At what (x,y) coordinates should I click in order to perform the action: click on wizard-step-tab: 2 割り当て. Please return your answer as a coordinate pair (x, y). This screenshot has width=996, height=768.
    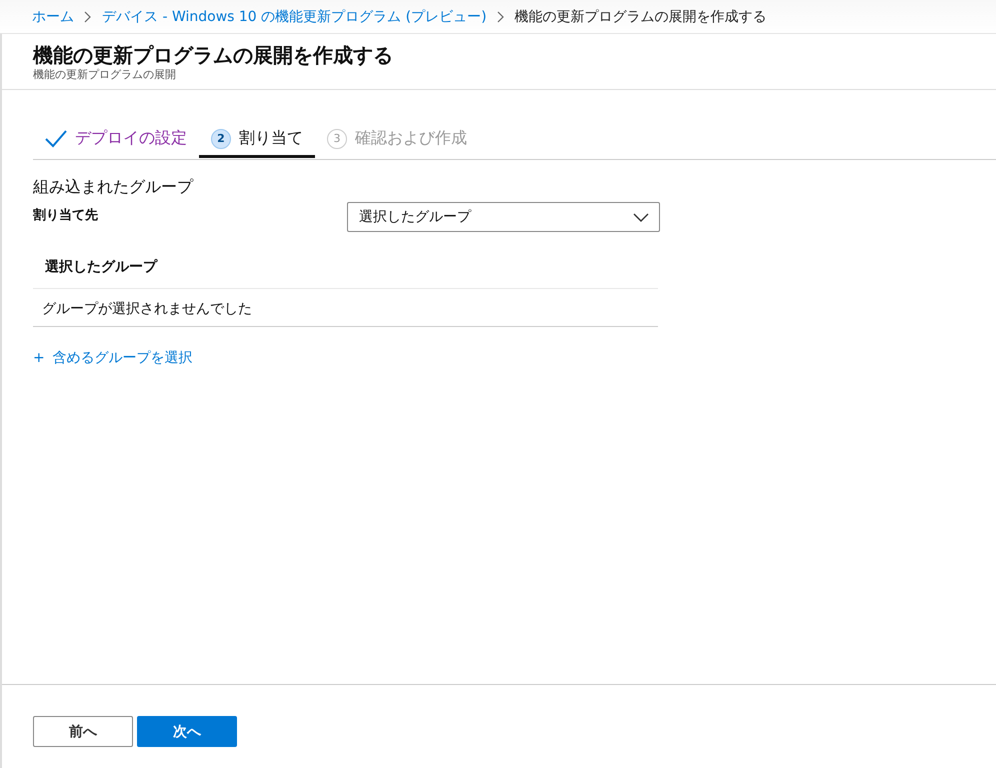
    Looking at the image, I should click on (257, 140).